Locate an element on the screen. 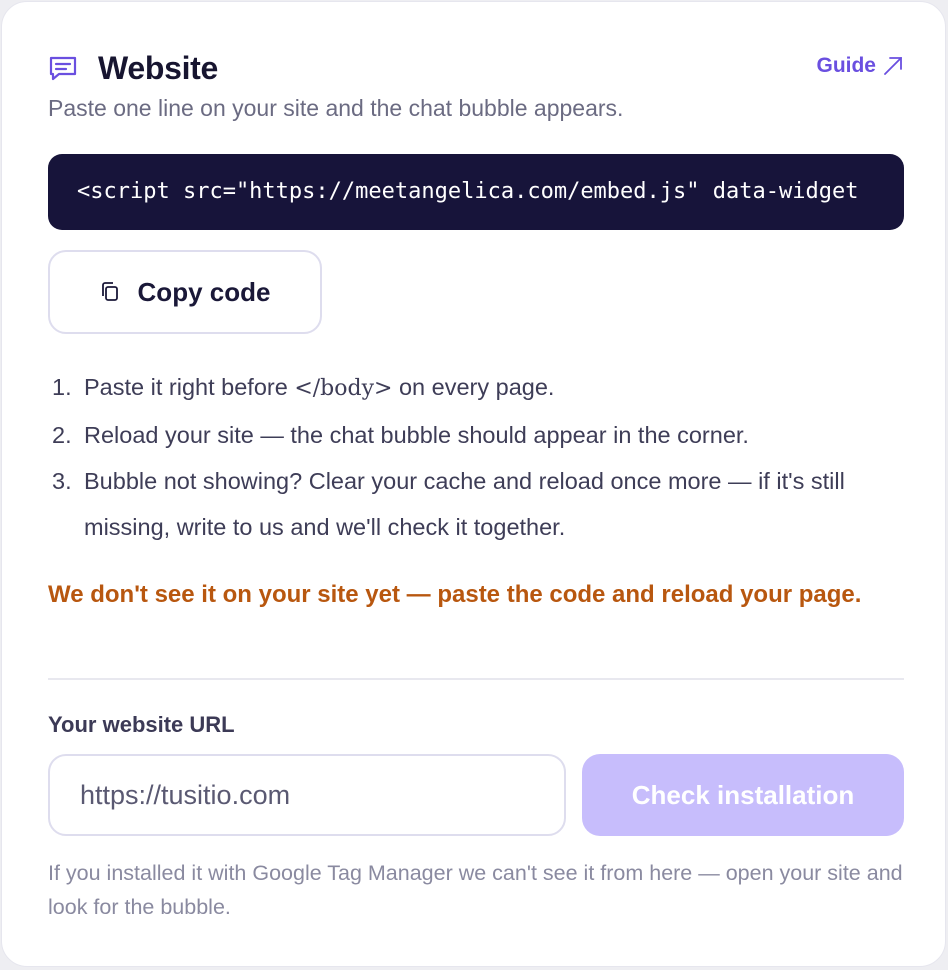 Image resolution: width=948 pixels, height=970 pixels. page-title: Website is located at coordinates (158, 68).